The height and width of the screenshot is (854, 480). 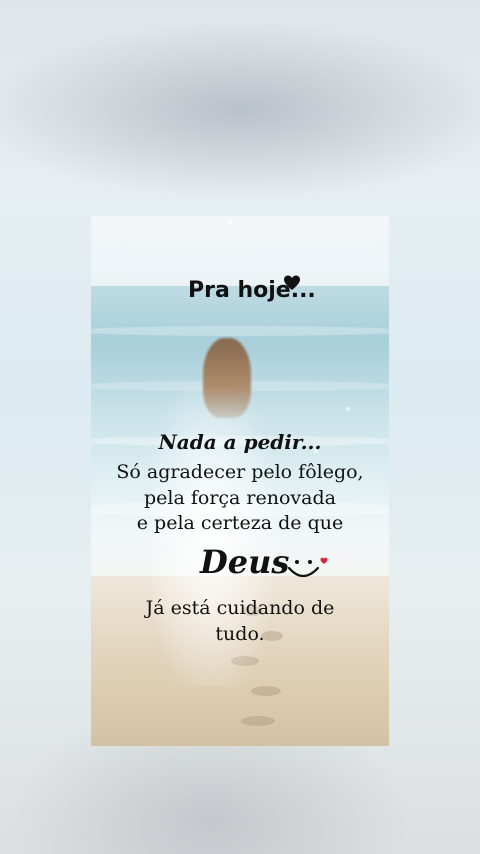 What do you see at coordinates (240, 523) in the screenshot?
I see `text-line-4: e pela certeza de que` at bounding box center [240, 523].